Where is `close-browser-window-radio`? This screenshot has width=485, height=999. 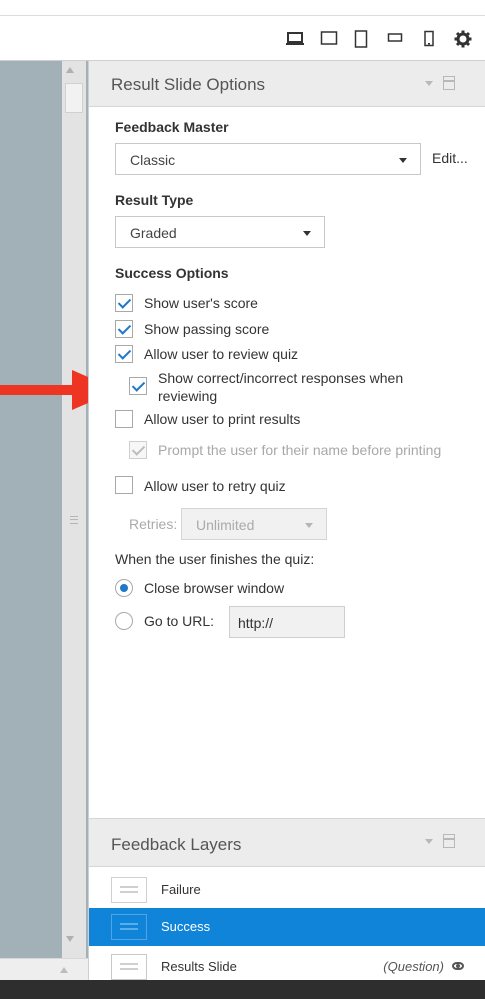 close-browser-window-radio is located at coordinates (124, 588).